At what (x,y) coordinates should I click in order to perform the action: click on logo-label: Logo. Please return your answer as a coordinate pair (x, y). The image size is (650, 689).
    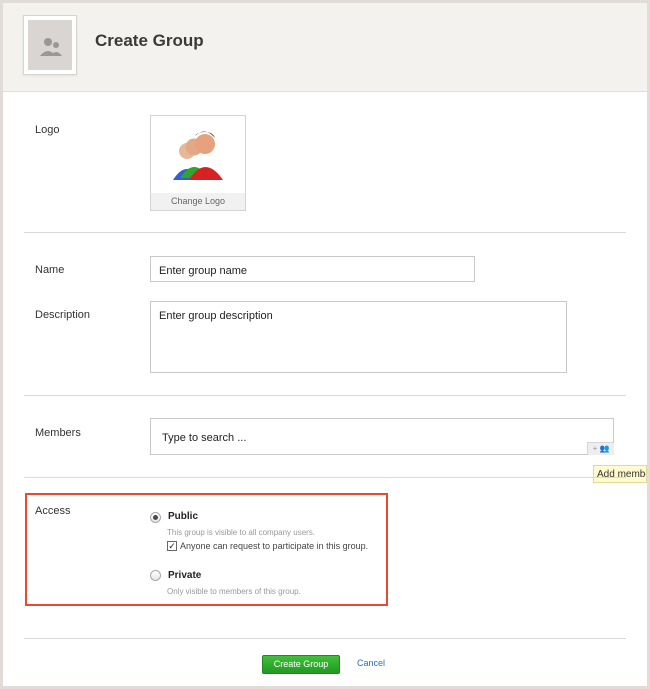
    Looking at the image, I should click on (47, 130).